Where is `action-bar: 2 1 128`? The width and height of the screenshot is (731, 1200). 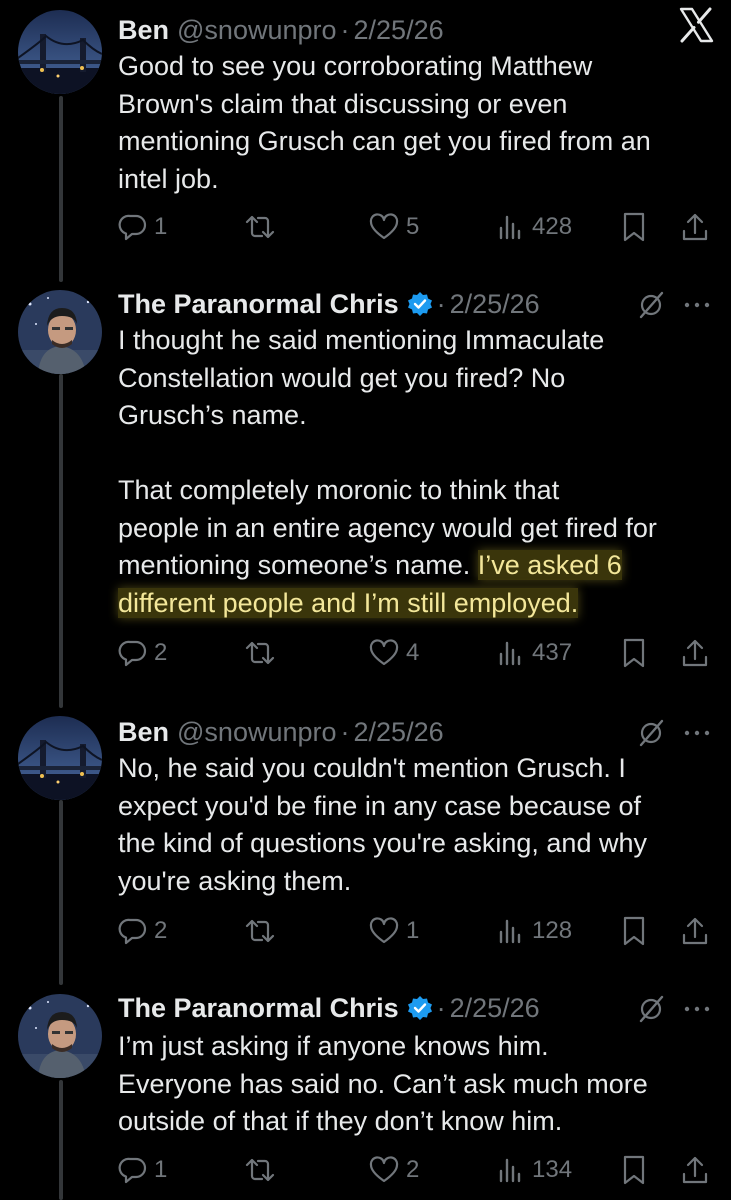 action-bar: 2 1 128 is located at coordinates (418, 931).